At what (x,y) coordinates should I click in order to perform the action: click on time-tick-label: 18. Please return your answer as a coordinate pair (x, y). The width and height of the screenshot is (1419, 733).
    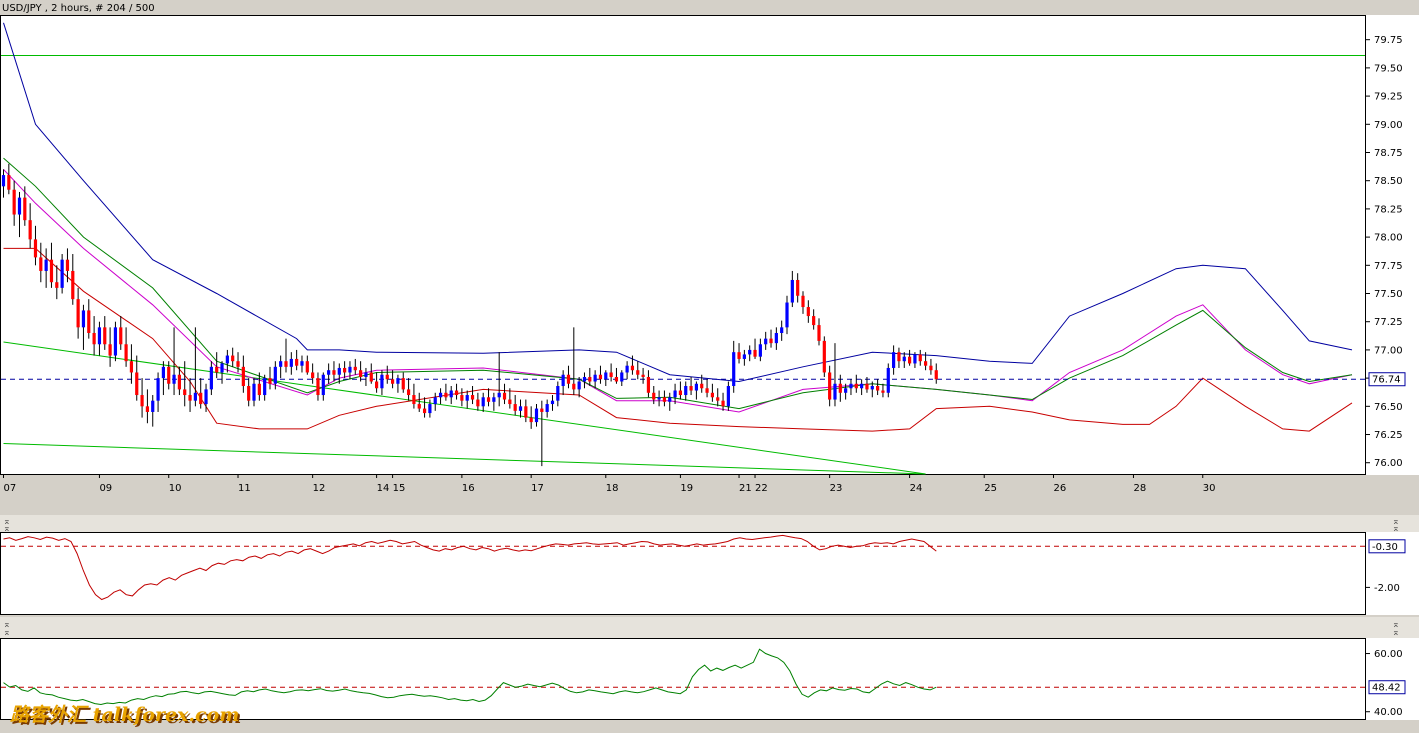
    Looking at the image, I should click on (612, 488).